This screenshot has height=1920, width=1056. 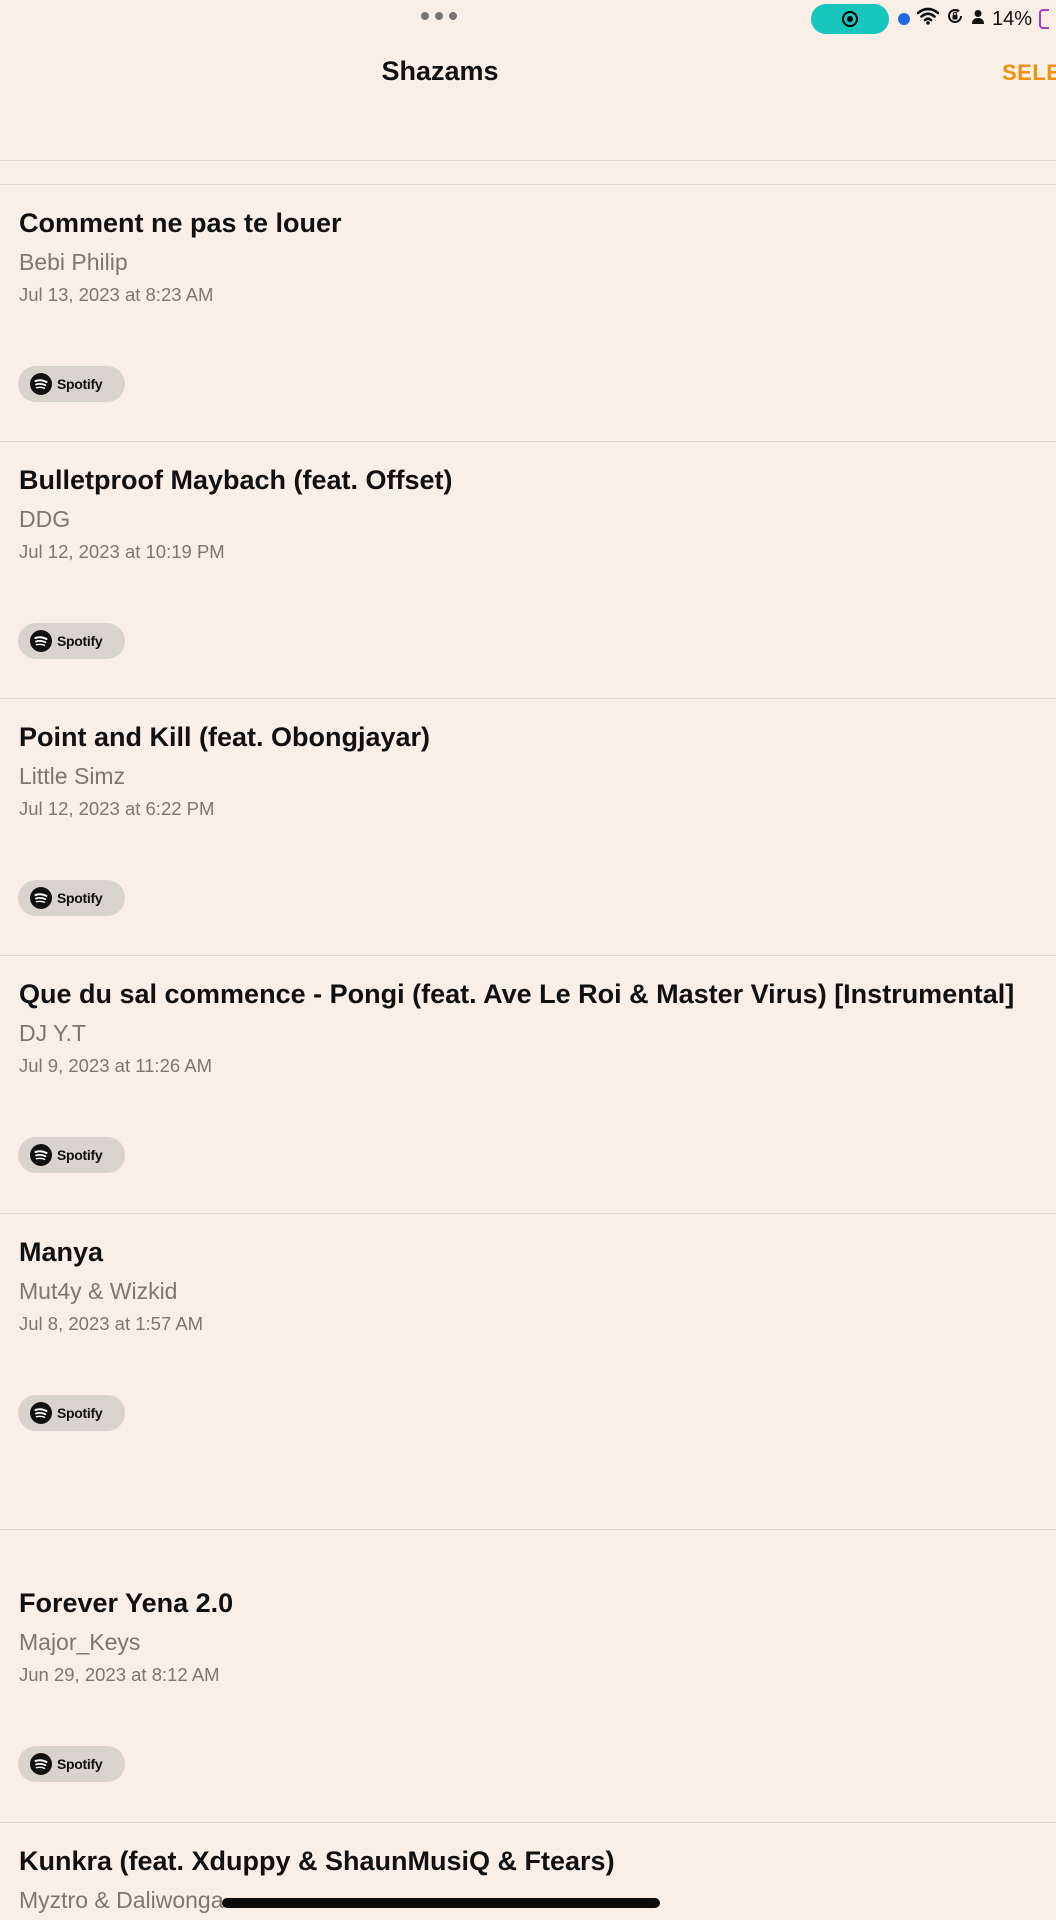 What do you see at coordinates (122, 551) in the screenshot?
I see `shazam-date: Jul 12, 2023 at 10:19 PM` at bounding box center [122, 551].